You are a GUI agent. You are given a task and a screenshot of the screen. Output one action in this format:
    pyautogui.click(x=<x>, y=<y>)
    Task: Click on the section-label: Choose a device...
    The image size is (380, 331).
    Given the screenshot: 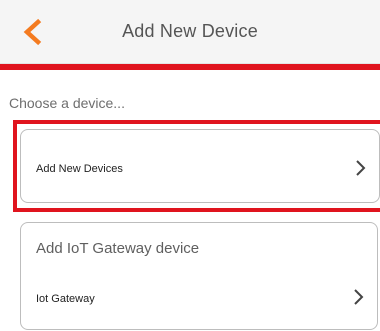 What is the action you would take?
    pyautogui.click(x=67, y=103)
    